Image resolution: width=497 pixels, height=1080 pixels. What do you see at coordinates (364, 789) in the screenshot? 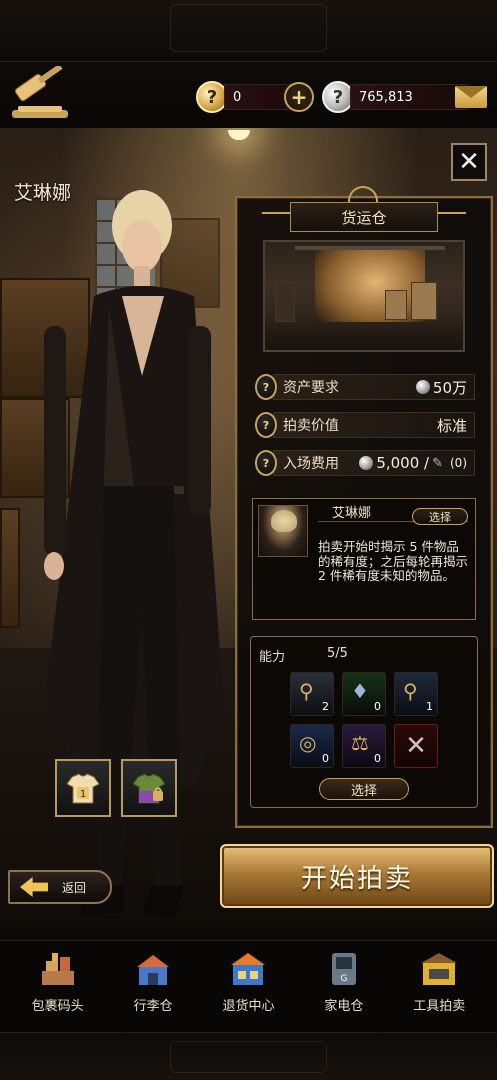
I see `select-ability-button: 选择` at bounding box center [364, 789].